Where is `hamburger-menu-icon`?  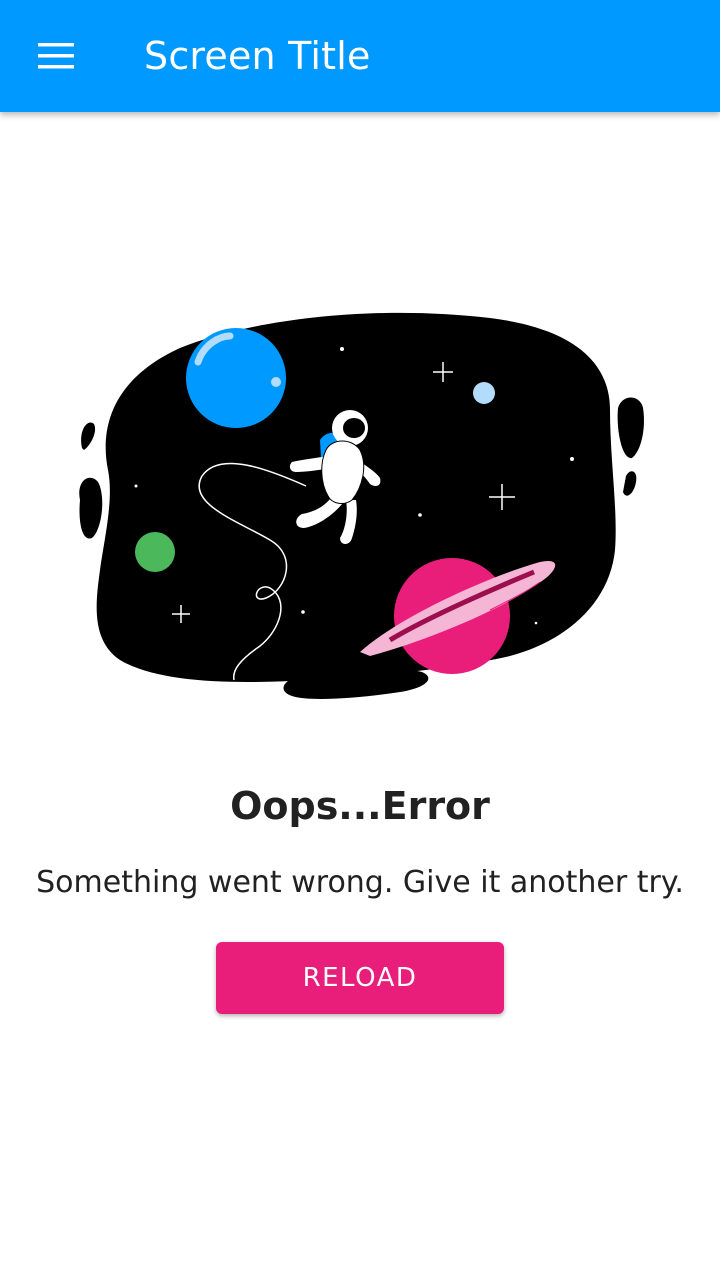 hamburger-menu-icon is located at coordinates (56, 56).